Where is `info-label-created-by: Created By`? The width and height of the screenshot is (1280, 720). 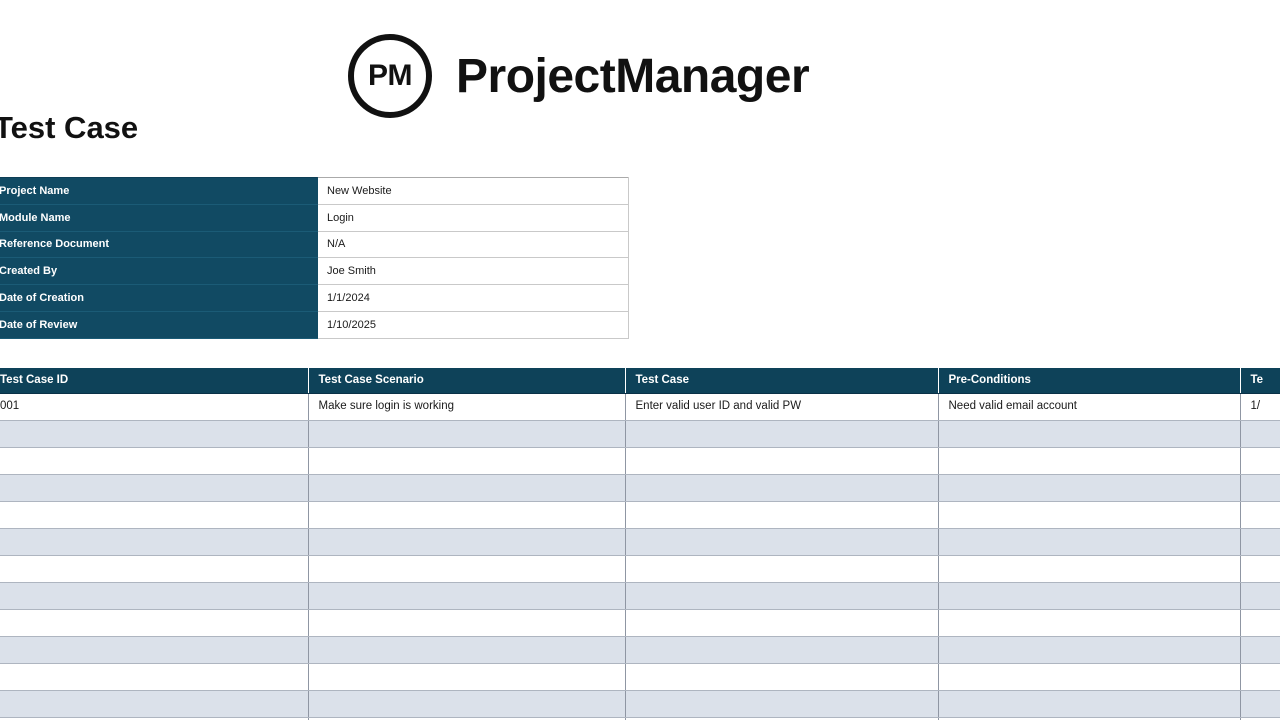
info-label-created-by: Created By is located at coordinates (159, 271).